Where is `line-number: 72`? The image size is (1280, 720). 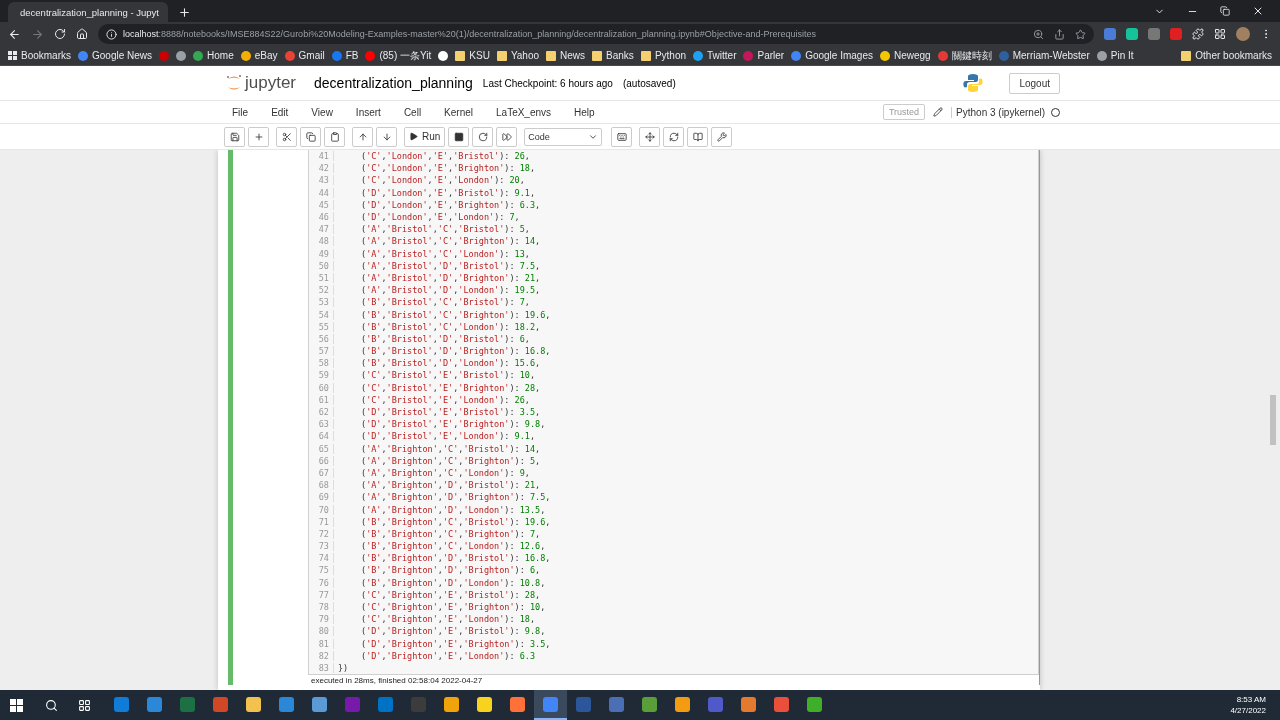 line-number: 72 is located at coordinates (321, 533).